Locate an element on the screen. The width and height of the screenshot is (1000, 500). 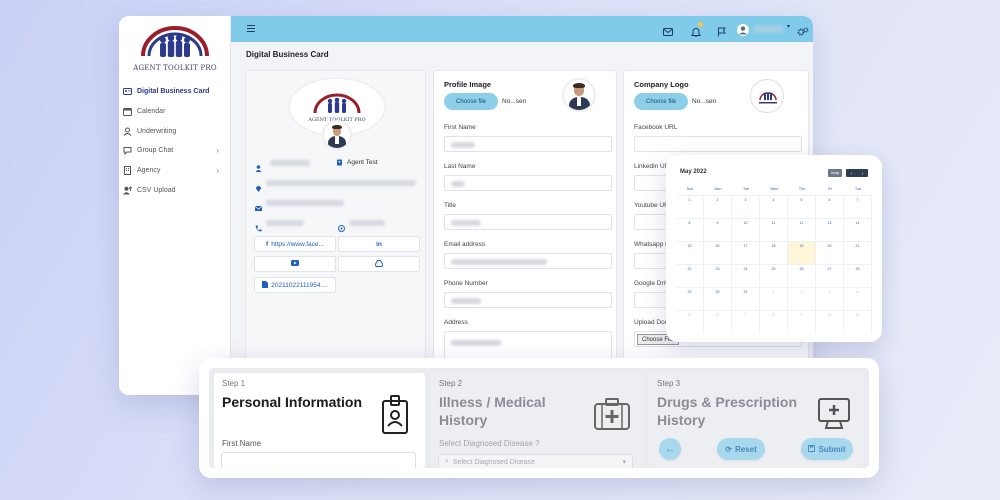
calendar-day-cell: 16 is located at coordinates (718, 253).